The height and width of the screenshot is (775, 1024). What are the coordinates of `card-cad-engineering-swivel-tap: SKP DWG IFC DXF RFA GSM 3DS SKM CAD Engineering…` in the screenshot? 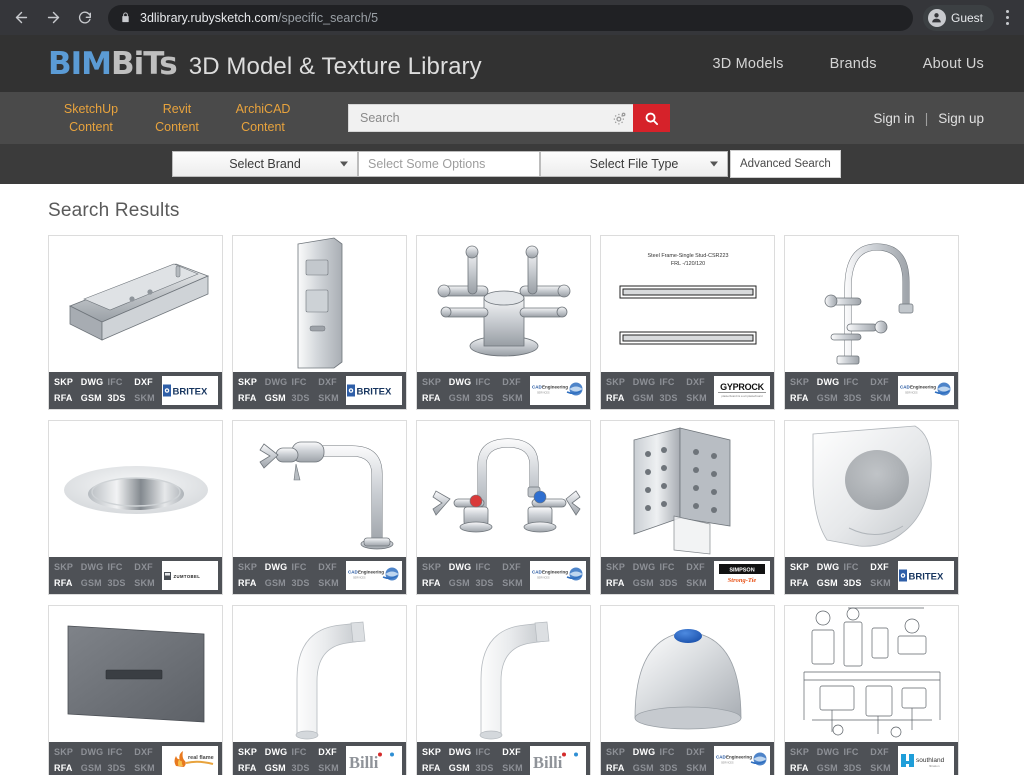 It's located at (319, 507).